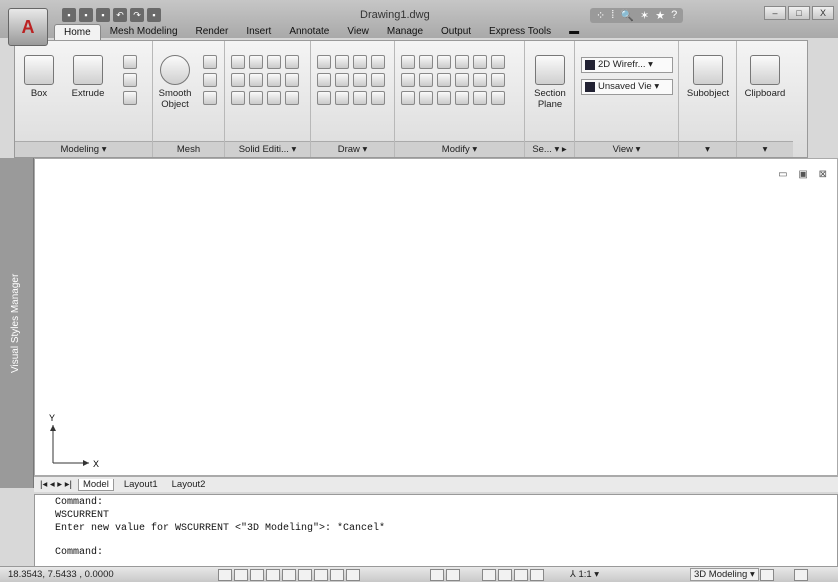 The height and width of the screenshot is (582, 838). I want to click on snap-icon, so click(241, 575).